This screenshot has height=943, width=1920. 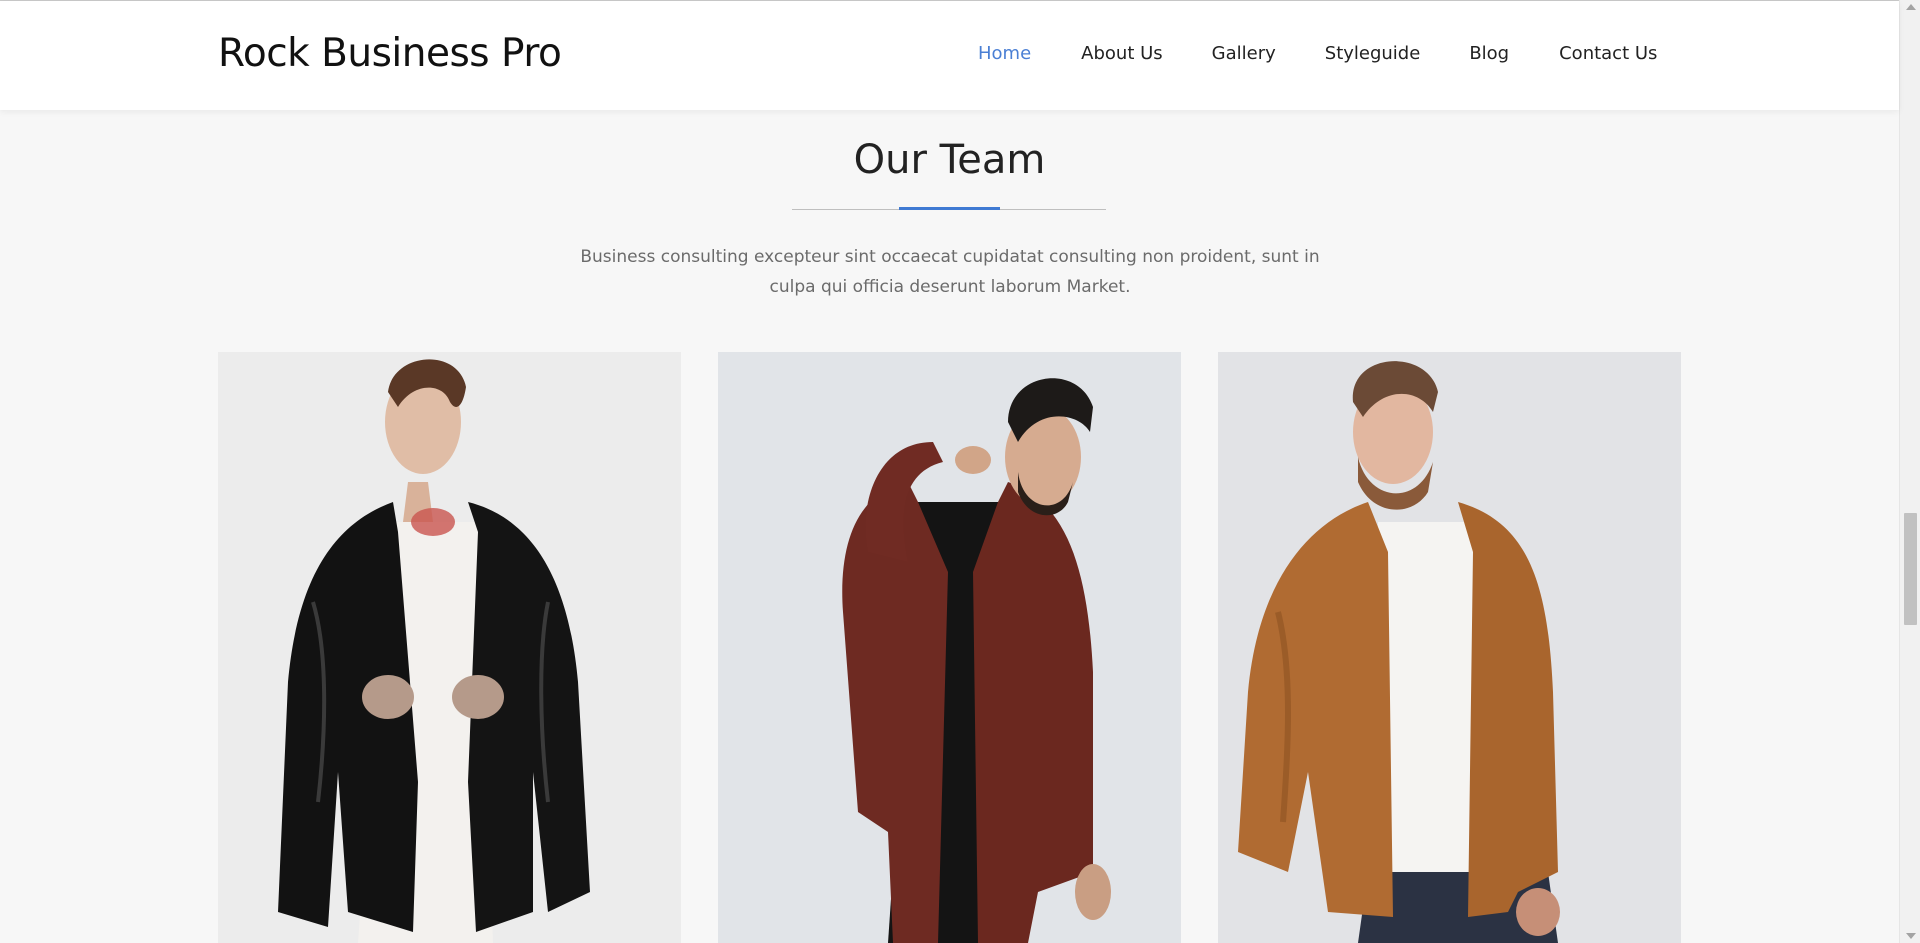 What do you see at coordinates (1004, 53) in the screenshot?
I see `nav-item-home: Home` at bounding box center [1004, 53].